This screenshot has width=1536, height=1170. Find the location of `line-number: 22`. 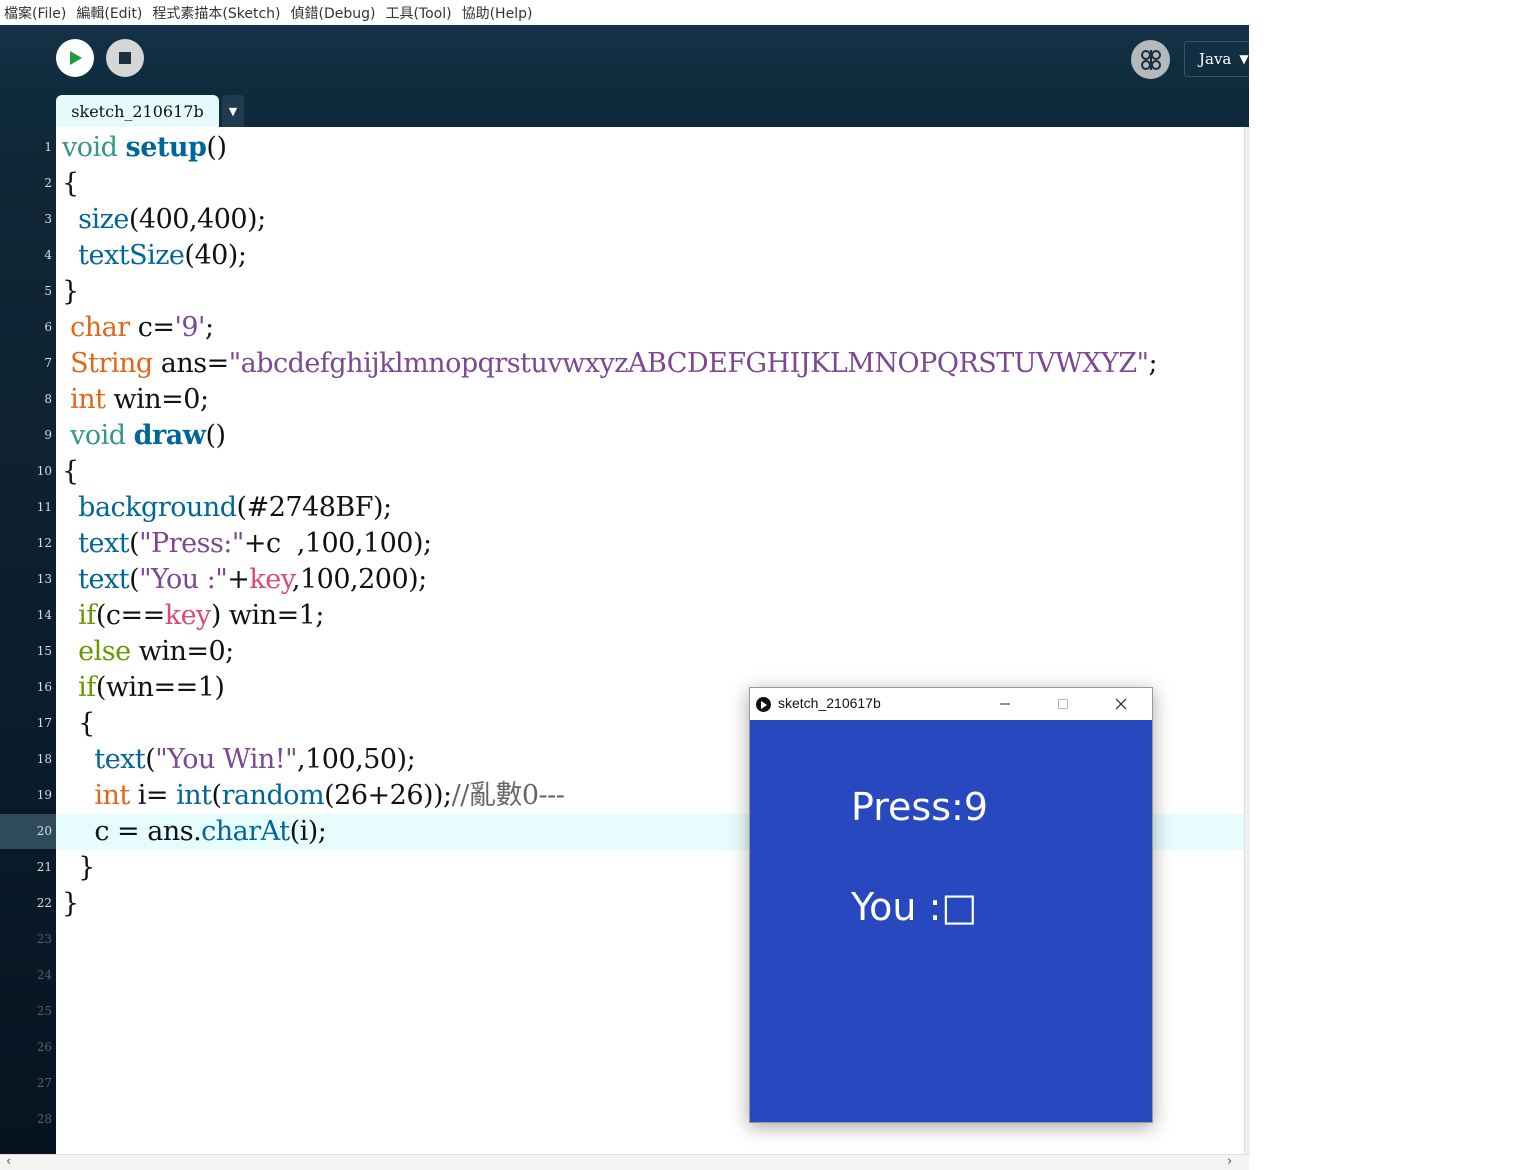

line-number: 22 is located at coordinates (44, 903).